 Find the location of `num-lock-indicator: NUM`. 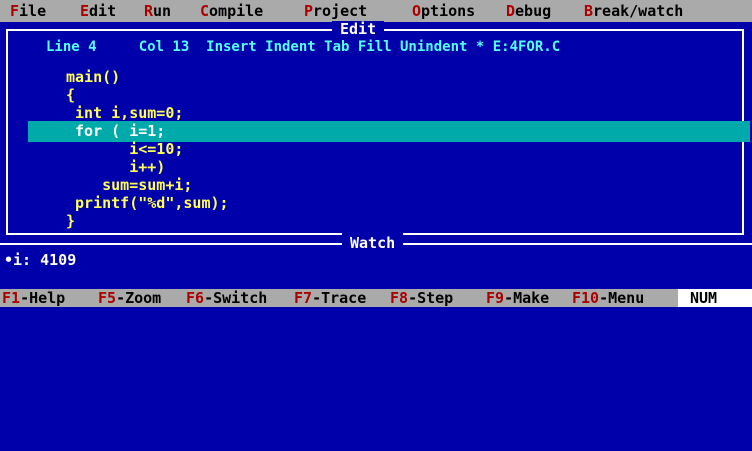

num-lock-indicator: NUM is located at coordinates (715, 298).